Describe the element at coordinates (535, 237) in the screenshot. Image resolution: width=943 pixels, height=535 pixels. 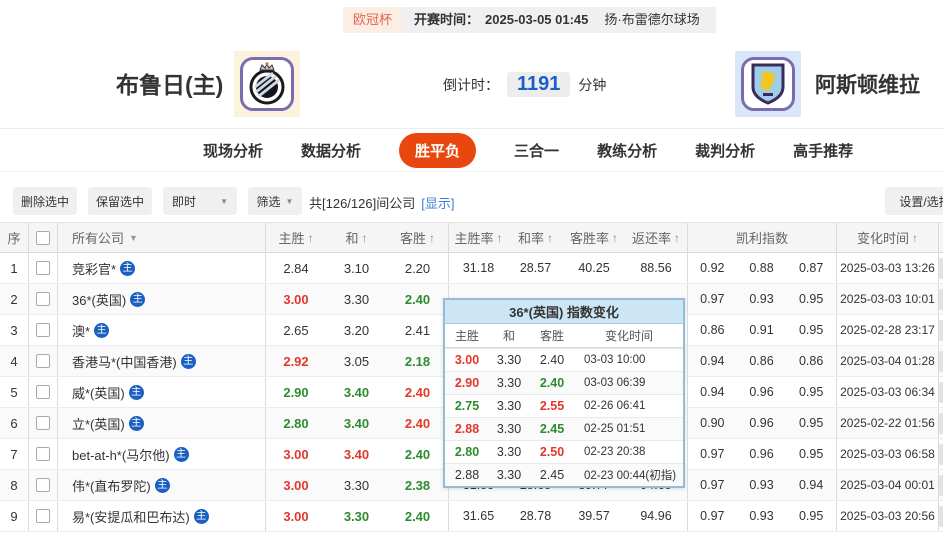
I see `header-draw-rate: 和率 ↑` at that location.